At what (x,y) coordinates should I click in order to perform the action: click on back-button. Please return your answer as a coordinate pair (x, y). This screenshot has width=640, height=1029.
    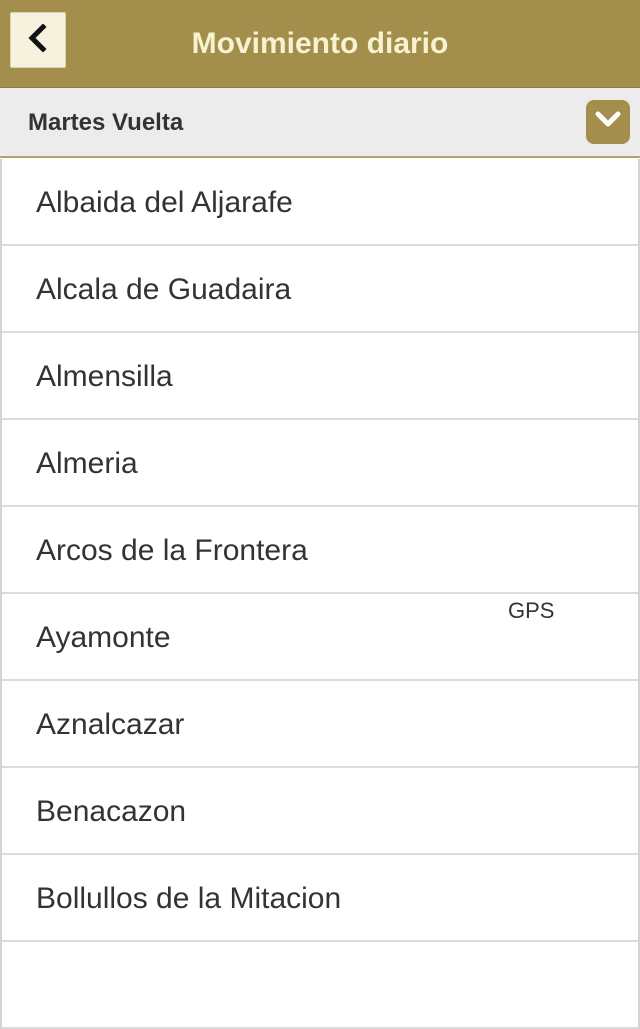
    Looking at the image, I should click on (38, 40).